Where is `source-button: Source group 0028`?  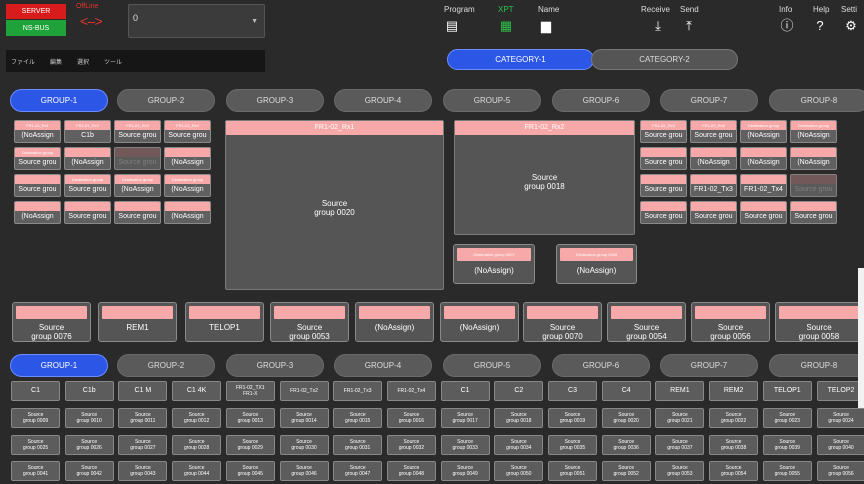 source-button: Source group 0028 is located at coordinates (197, 445).